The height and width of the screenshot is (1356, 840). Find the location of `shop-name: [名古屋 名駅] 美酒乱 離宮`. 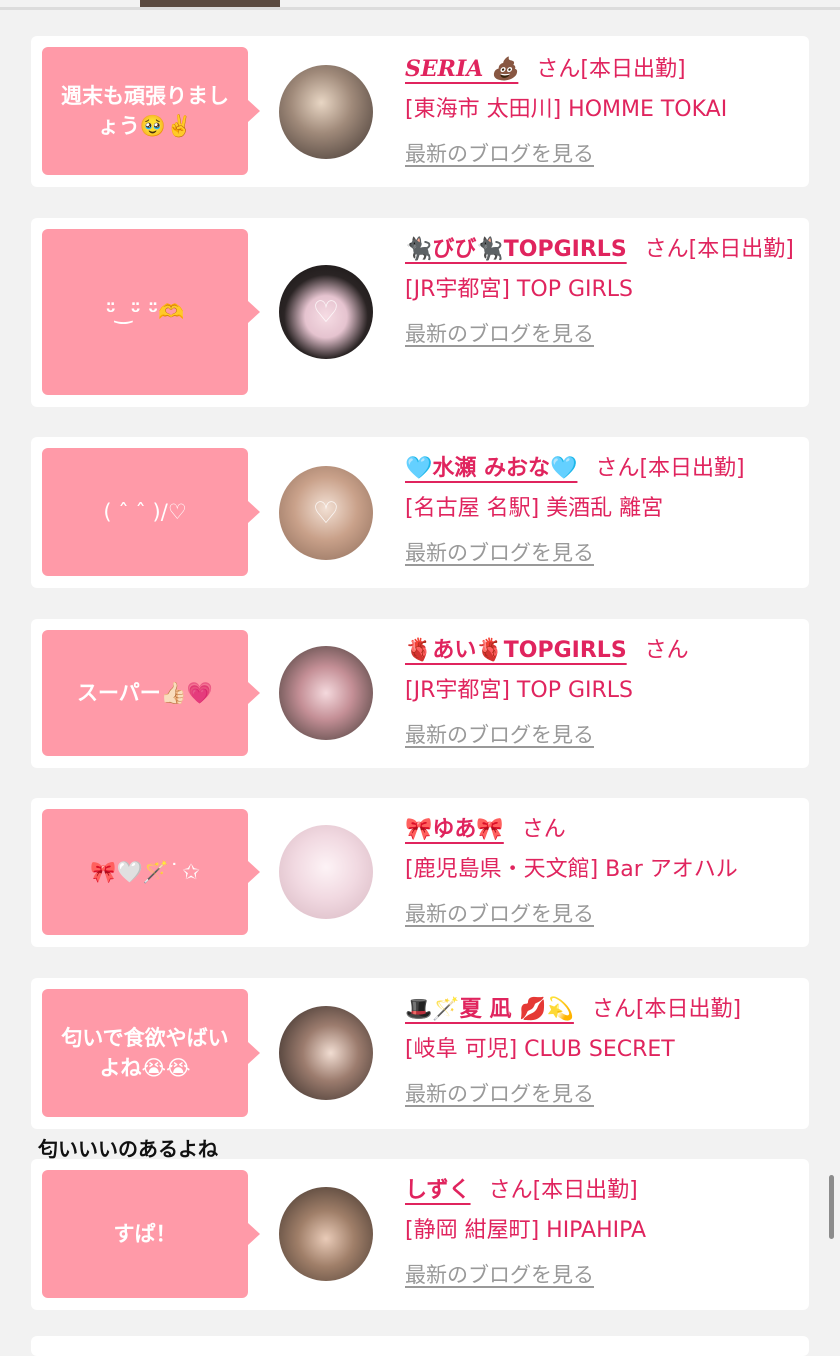

shop-name: [名古屋 名駅] 美酒乱 離宮 is located at coordinates (534, 508).